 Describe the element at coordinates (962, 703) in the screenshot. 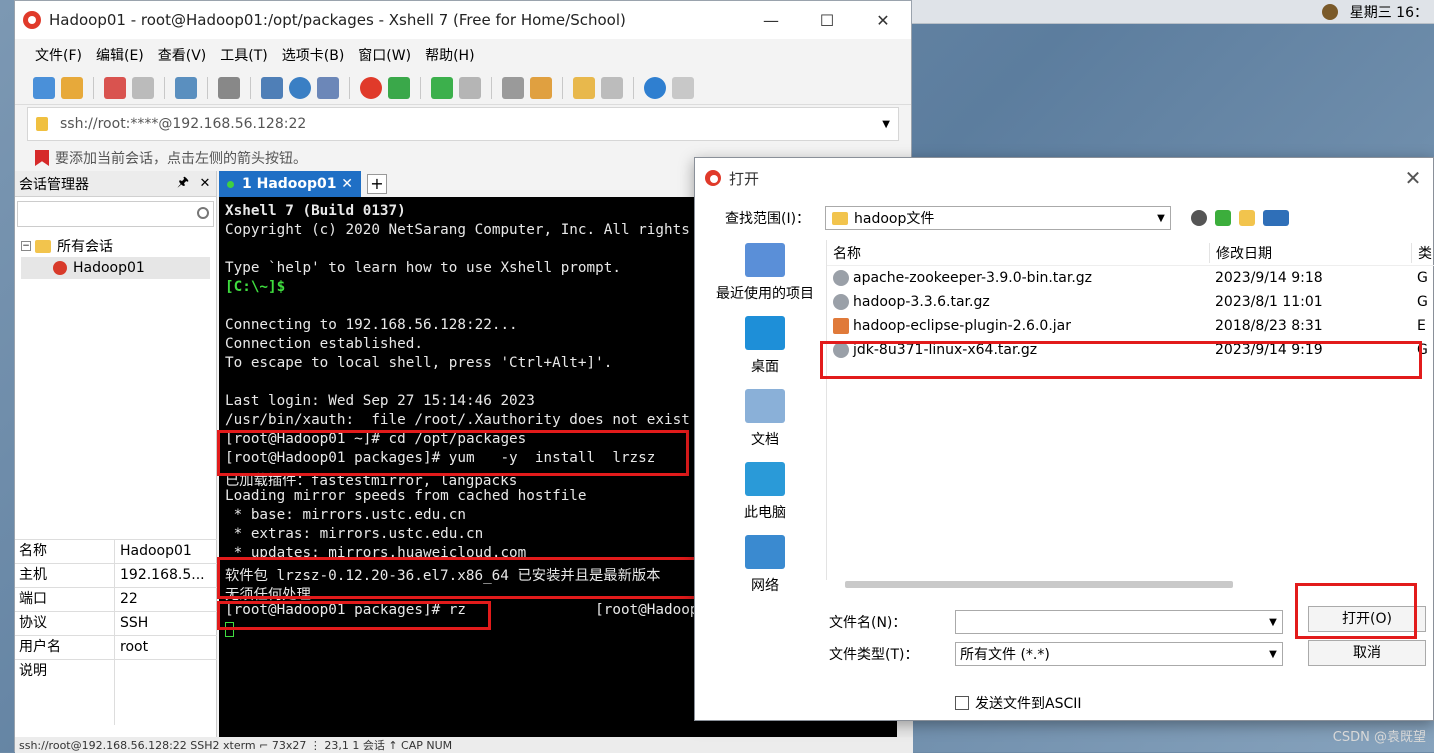

I see `ascii-checkbox` at that location.